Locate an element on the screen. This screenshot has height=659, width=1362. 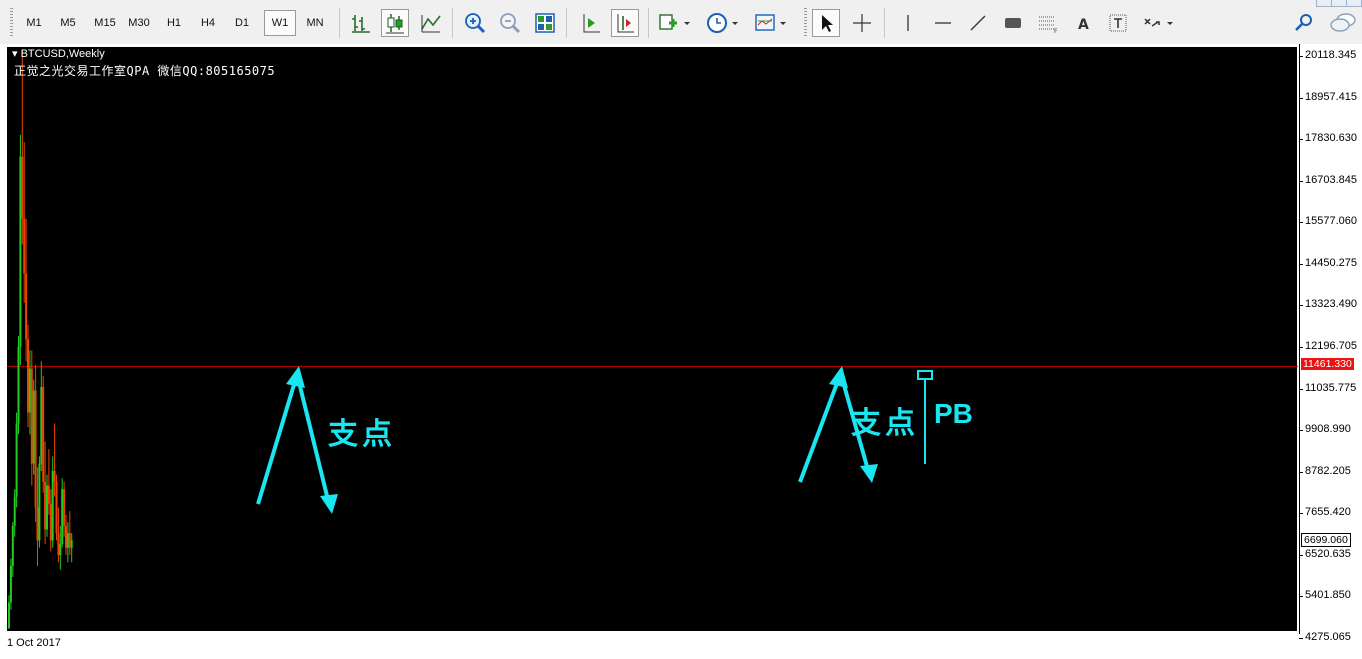
symbol-title: ▾ BTCUSD,Weekly is located at coordinates (58, 53).